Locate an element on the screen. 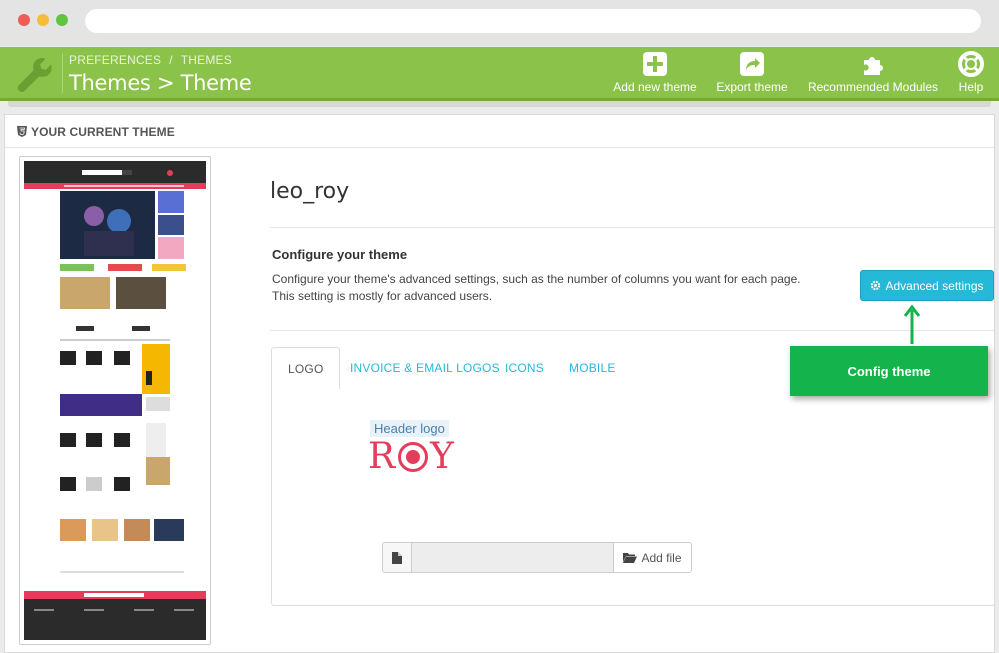 This screenshot has height=653, width=999. breadcrumb-themes: THEMES is located at coordinates (206, 60).